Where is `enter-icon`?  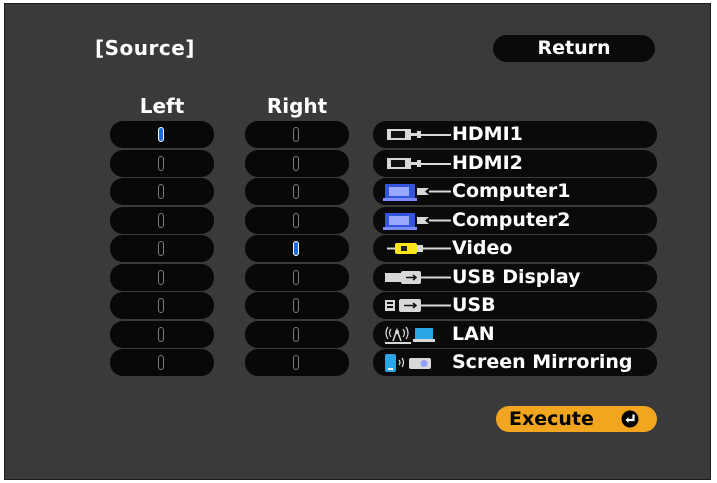 enter-icon is located at coordinates (630, 419).